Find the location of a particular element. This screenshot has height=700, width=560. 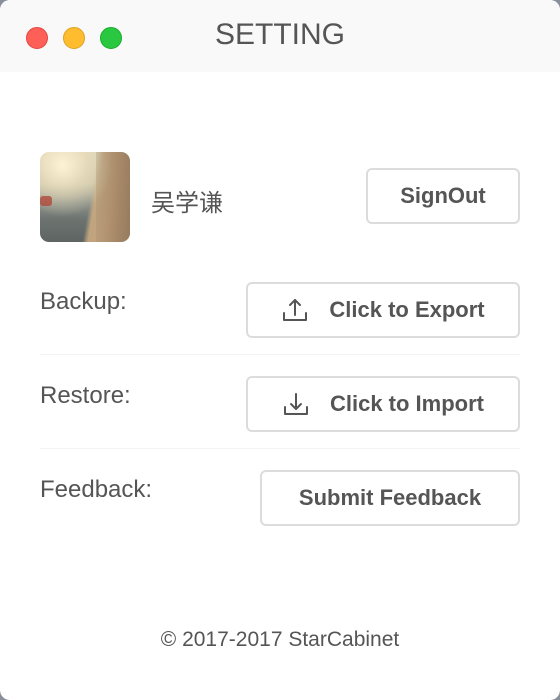

import-button-label: Click to Import is located at coordinates (406, 403).